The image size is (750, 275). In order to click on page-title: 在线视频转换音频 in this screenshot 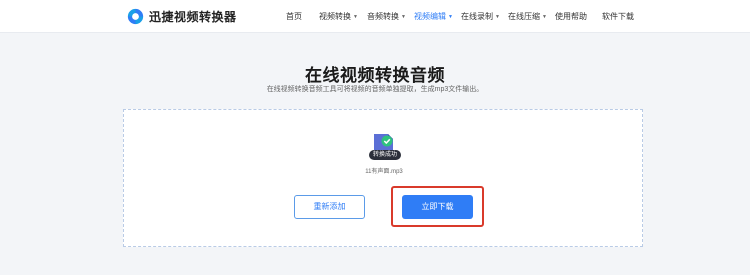, I will do `click(375, 75)`.